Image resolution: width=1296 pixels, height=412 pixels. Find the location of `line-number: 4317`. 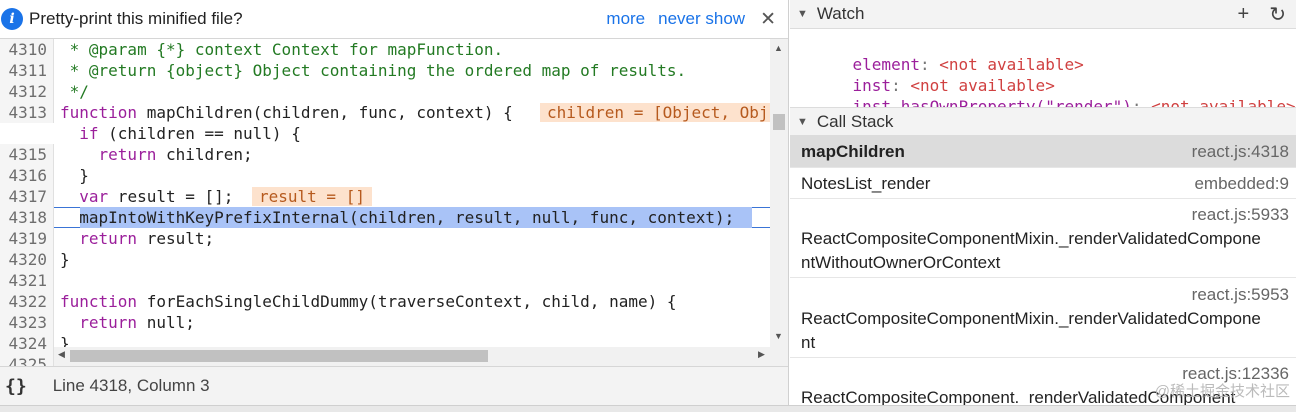

line-number: 4317 is located at coordinates (27, 196).